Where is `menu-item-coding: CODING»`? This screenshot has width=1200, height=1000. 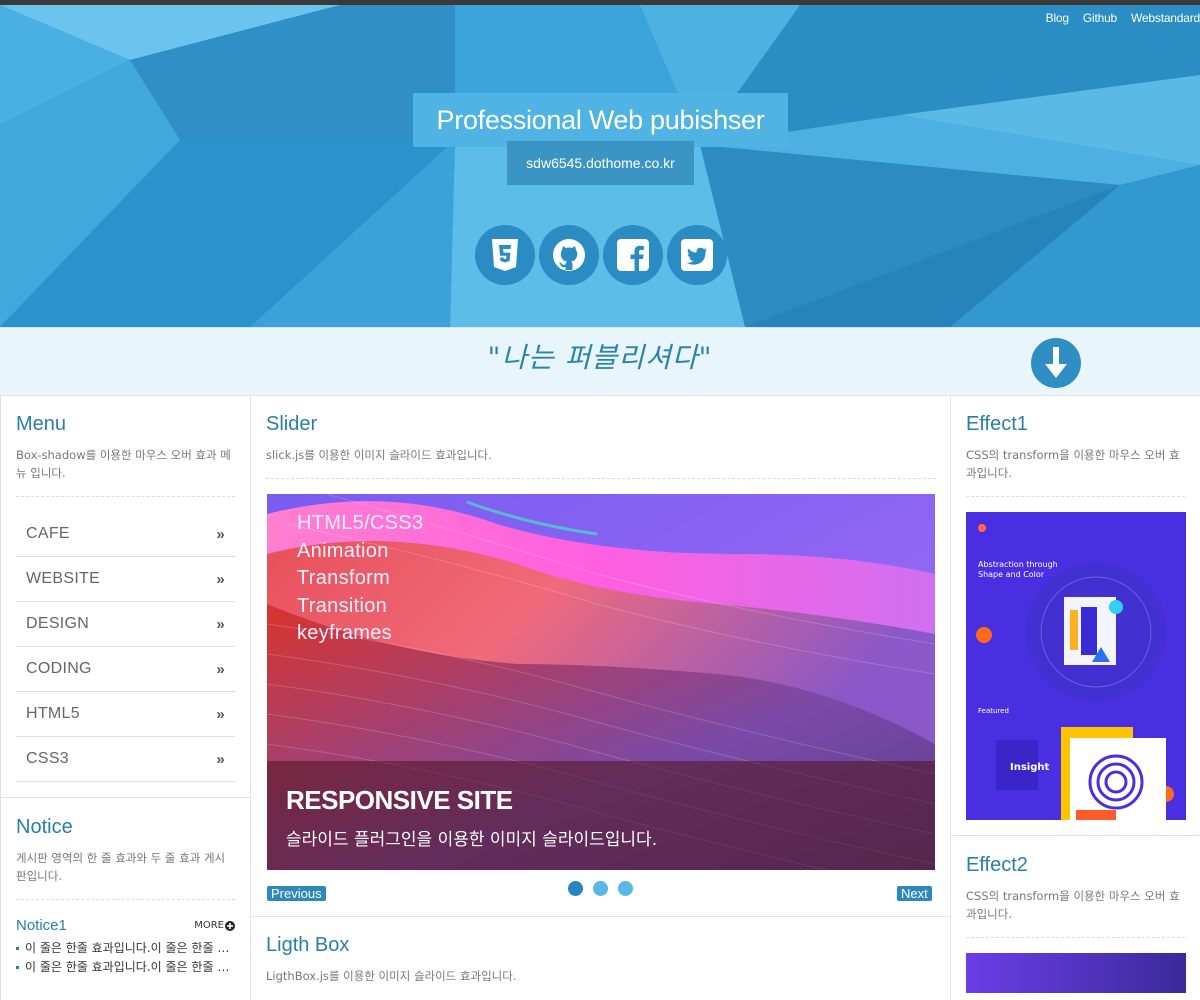 menu-item-coding: CODING» is located at coordinates (125, 669).